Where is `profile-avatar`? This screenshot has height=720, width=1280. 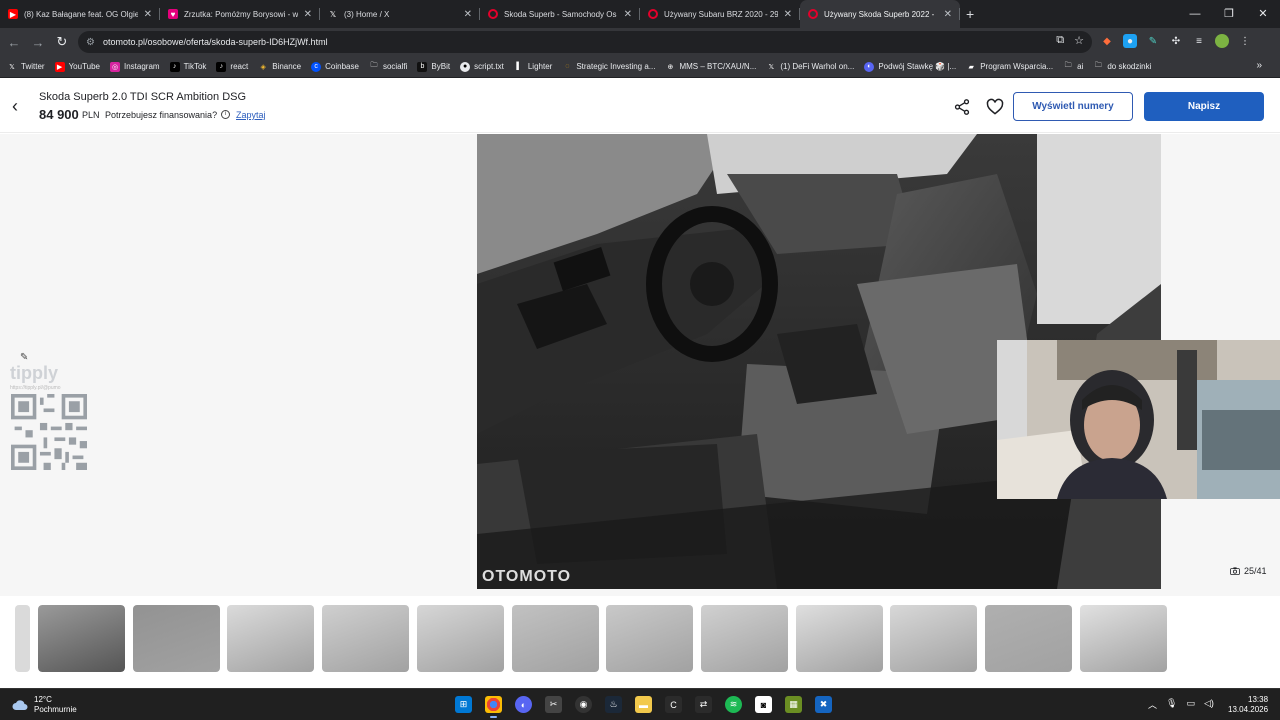 profile-avatar is located at coordinates (1222, 41).